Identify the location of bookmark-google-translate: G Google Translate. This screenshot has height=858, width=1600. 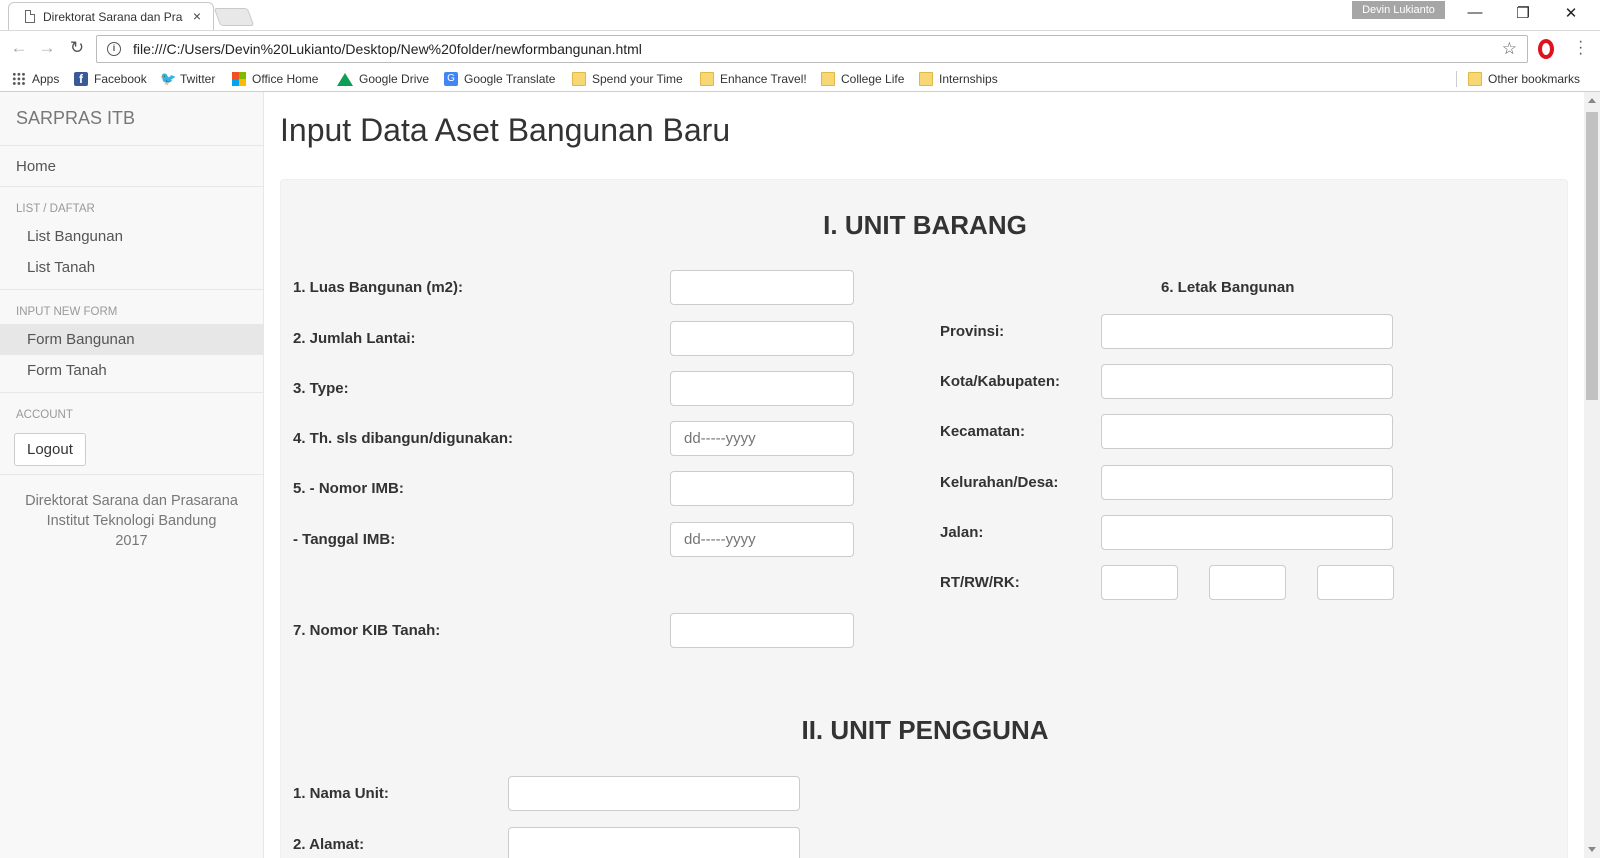
(499, 79).